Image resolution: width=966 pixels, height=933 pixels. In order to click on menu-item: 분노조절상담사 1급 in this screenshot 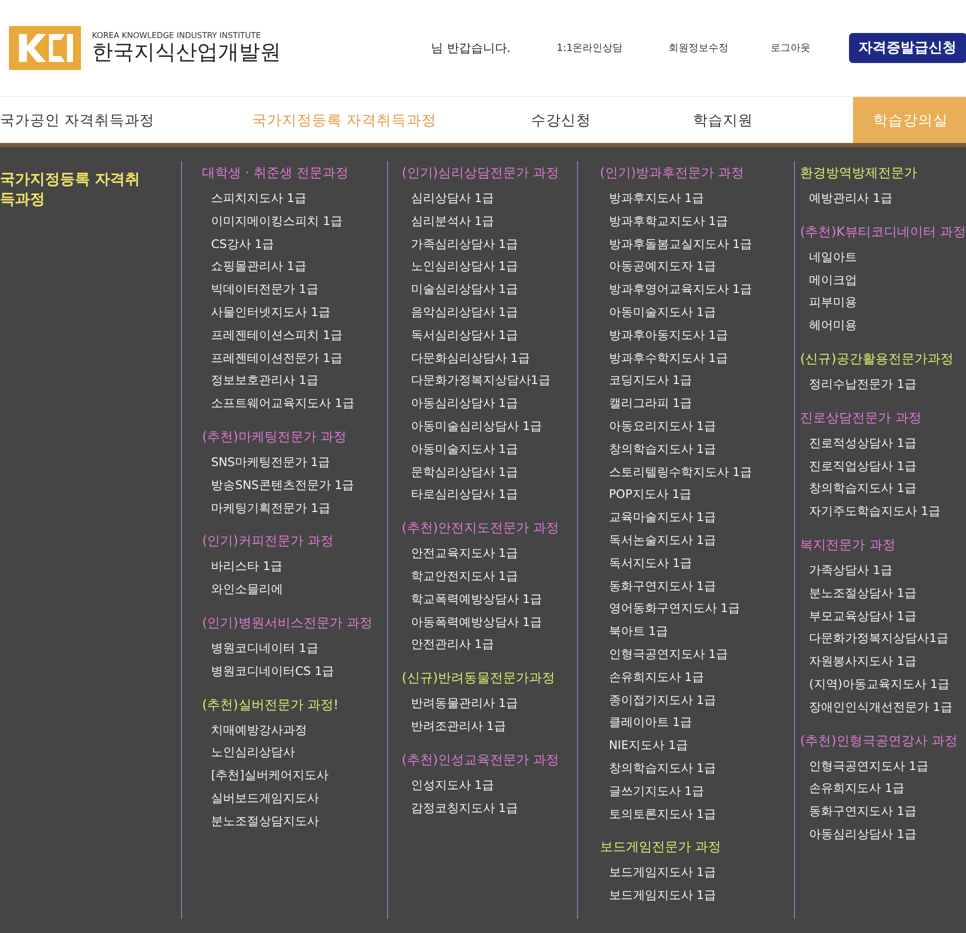, I will do `click(862, 593)`.